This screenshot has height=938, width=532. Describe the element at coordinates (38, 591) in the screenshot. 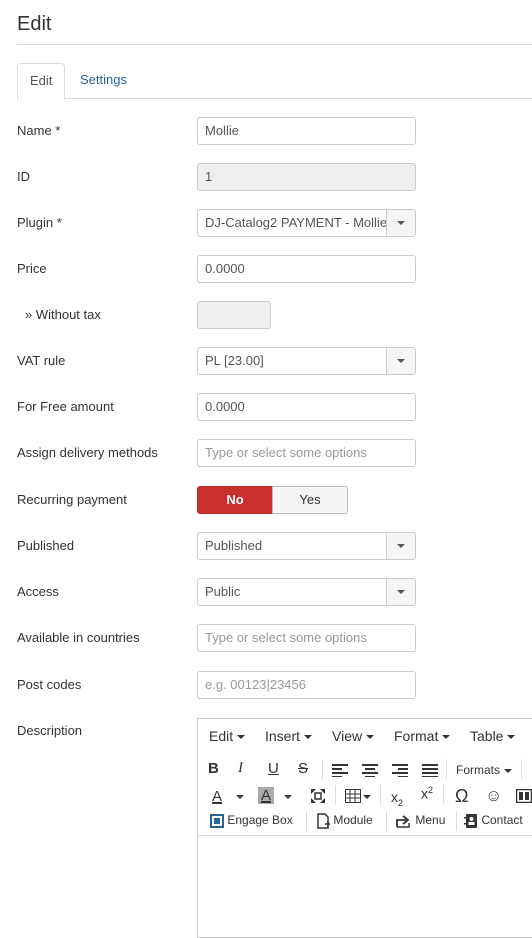

I see `access-label: Access` at that location.